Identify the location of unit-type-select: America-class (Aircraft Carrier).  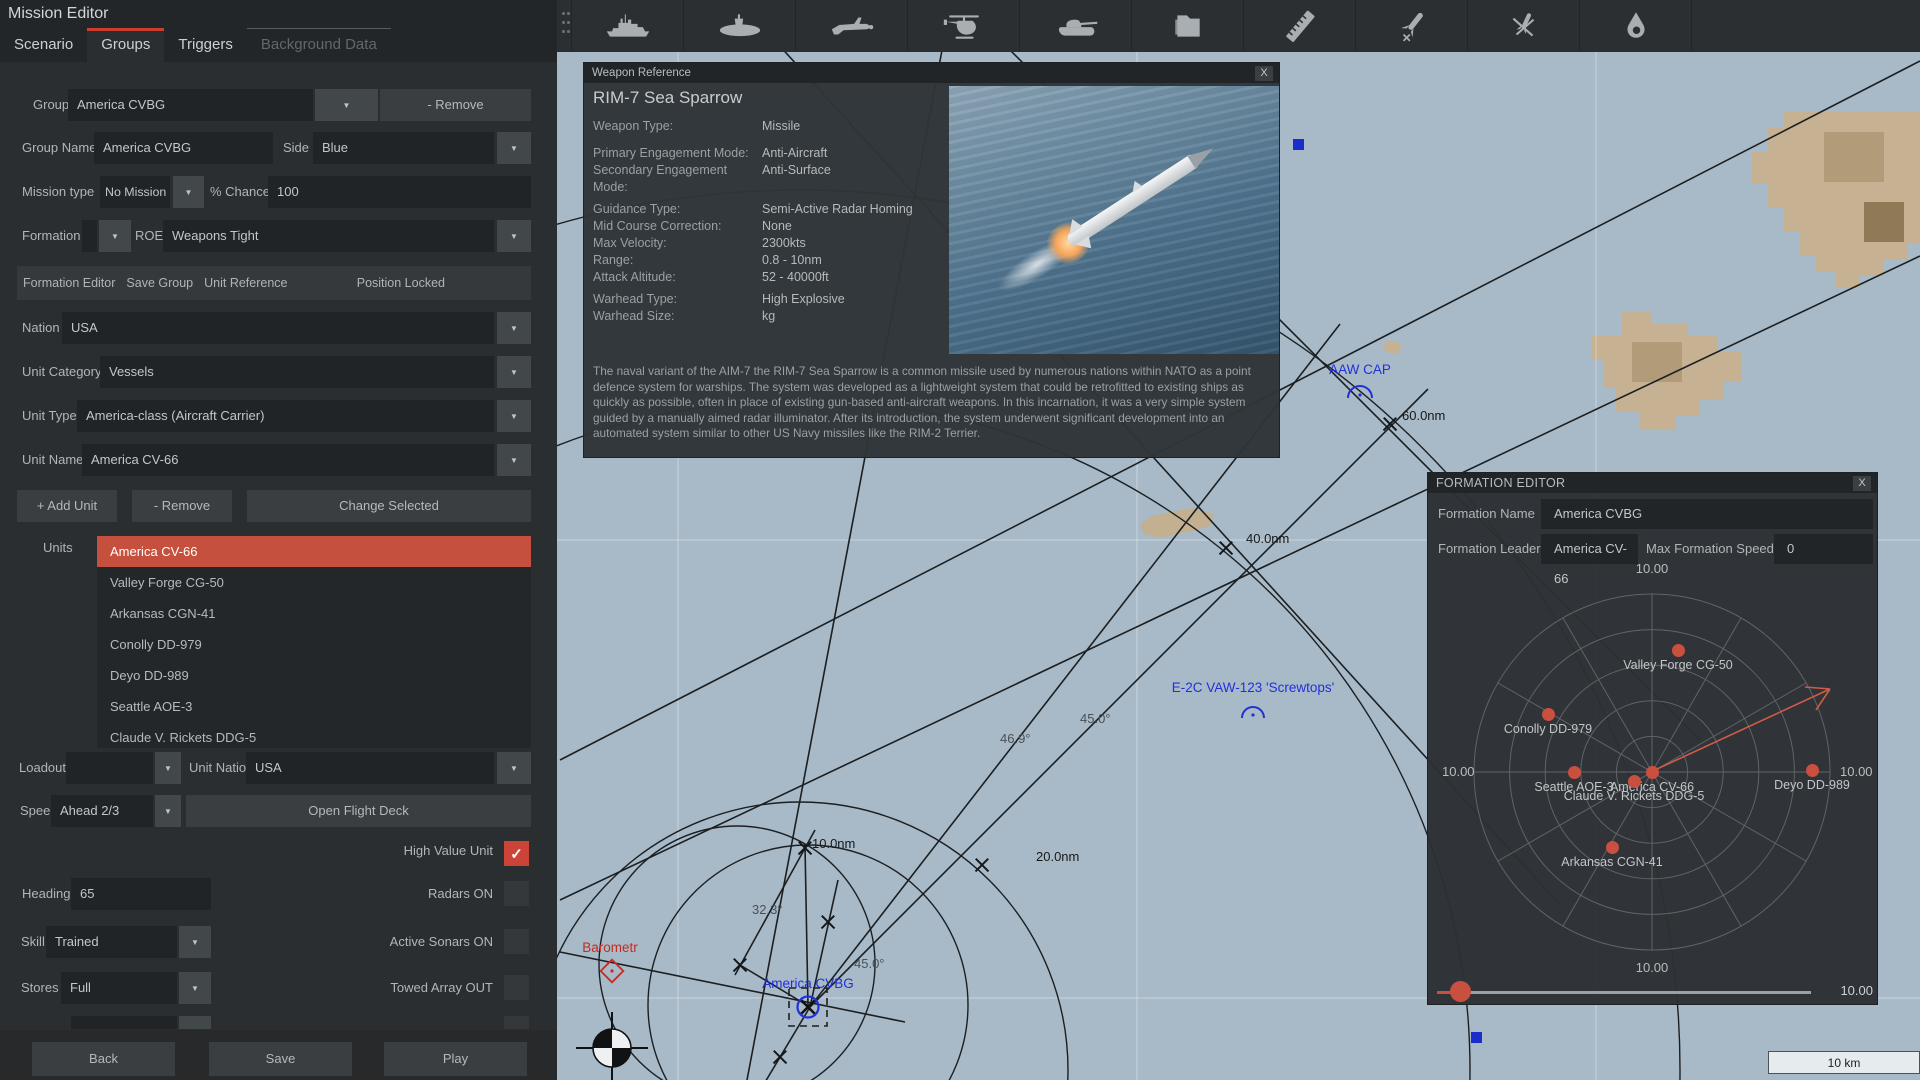
(285, 416).